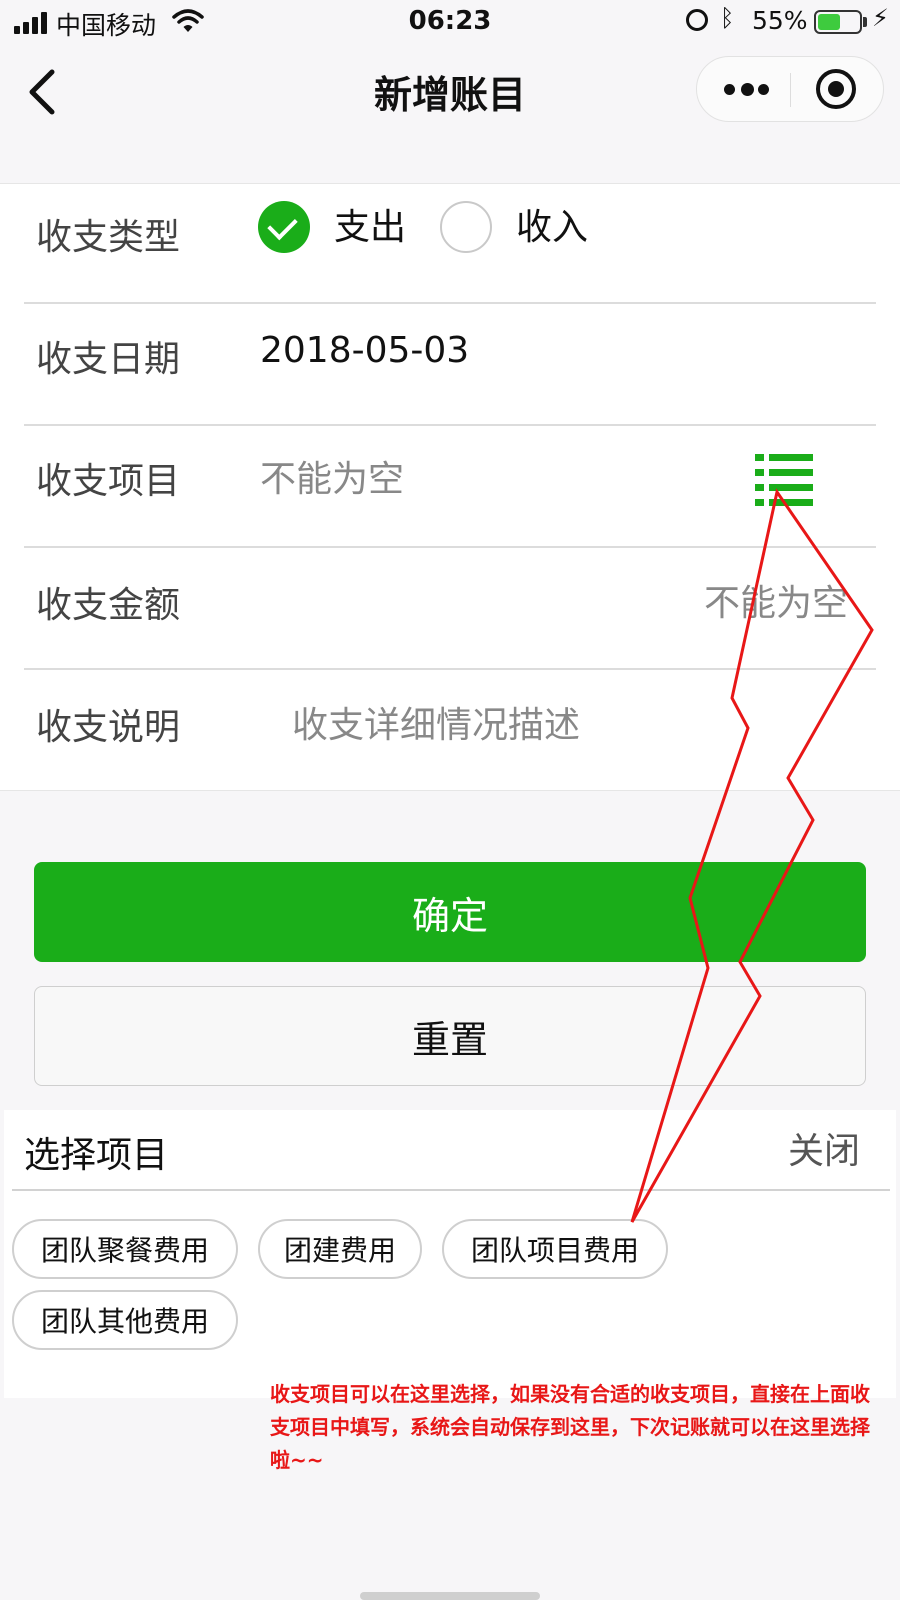 The image size is (900, 1600). Describe the element at coordinates (450, 23) in the screenshot. I see `status-bar: 中国移动 06:23 ᛒ 55% ⚡` at that location.